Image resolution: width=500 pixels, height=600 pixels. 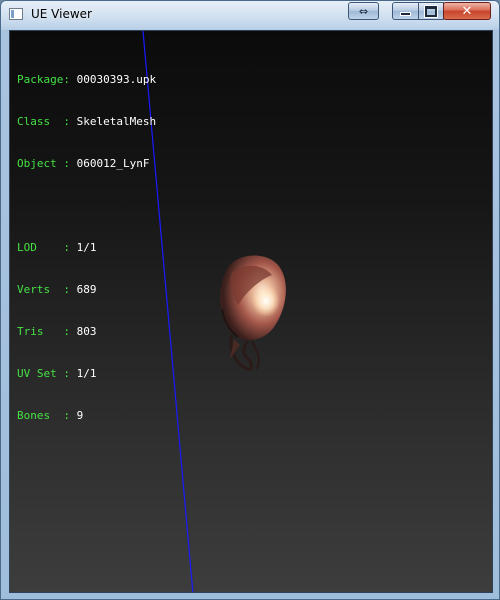 What do you see at coordinates (57, 289) in the screenshot?
I see `info-row-verts: Verts : 689` at bounding box center [57, 289].